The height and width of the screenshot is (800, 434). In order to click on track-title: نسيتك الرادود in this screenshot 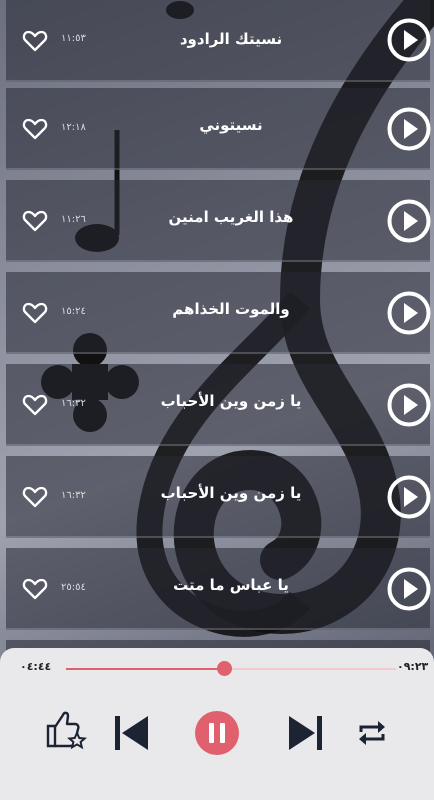, I will do `click(231, 39)`.